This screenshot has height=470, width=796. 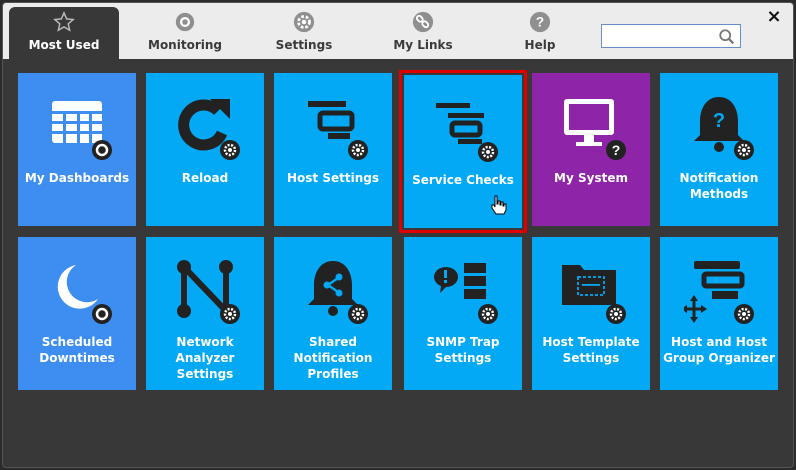 I want to click on eye-icon, so click(x=185, y=22).